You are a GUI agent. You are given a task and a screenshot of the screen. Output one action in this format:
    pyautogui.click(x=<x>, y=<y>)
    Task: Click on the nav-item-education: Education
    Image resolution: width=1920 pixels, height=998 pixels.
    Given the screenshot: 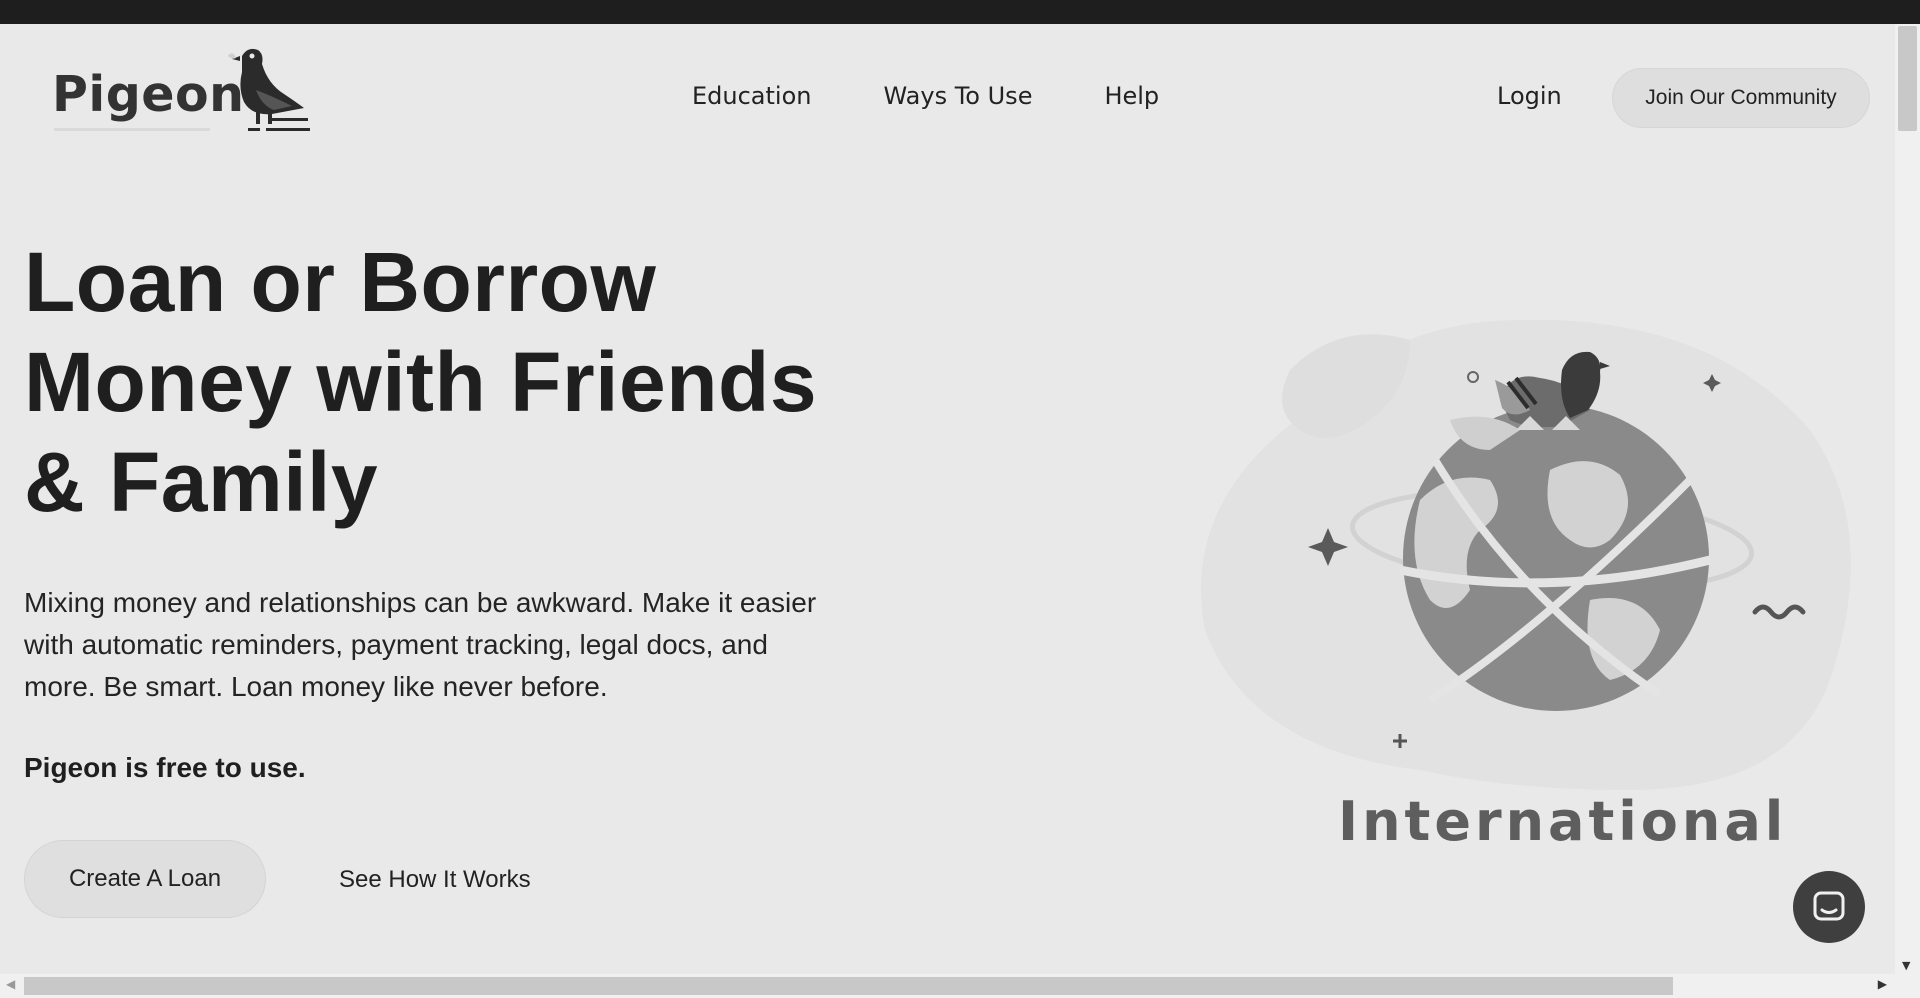 What is the action you would take?
    pyautogui.click(x=751, y=96)
    